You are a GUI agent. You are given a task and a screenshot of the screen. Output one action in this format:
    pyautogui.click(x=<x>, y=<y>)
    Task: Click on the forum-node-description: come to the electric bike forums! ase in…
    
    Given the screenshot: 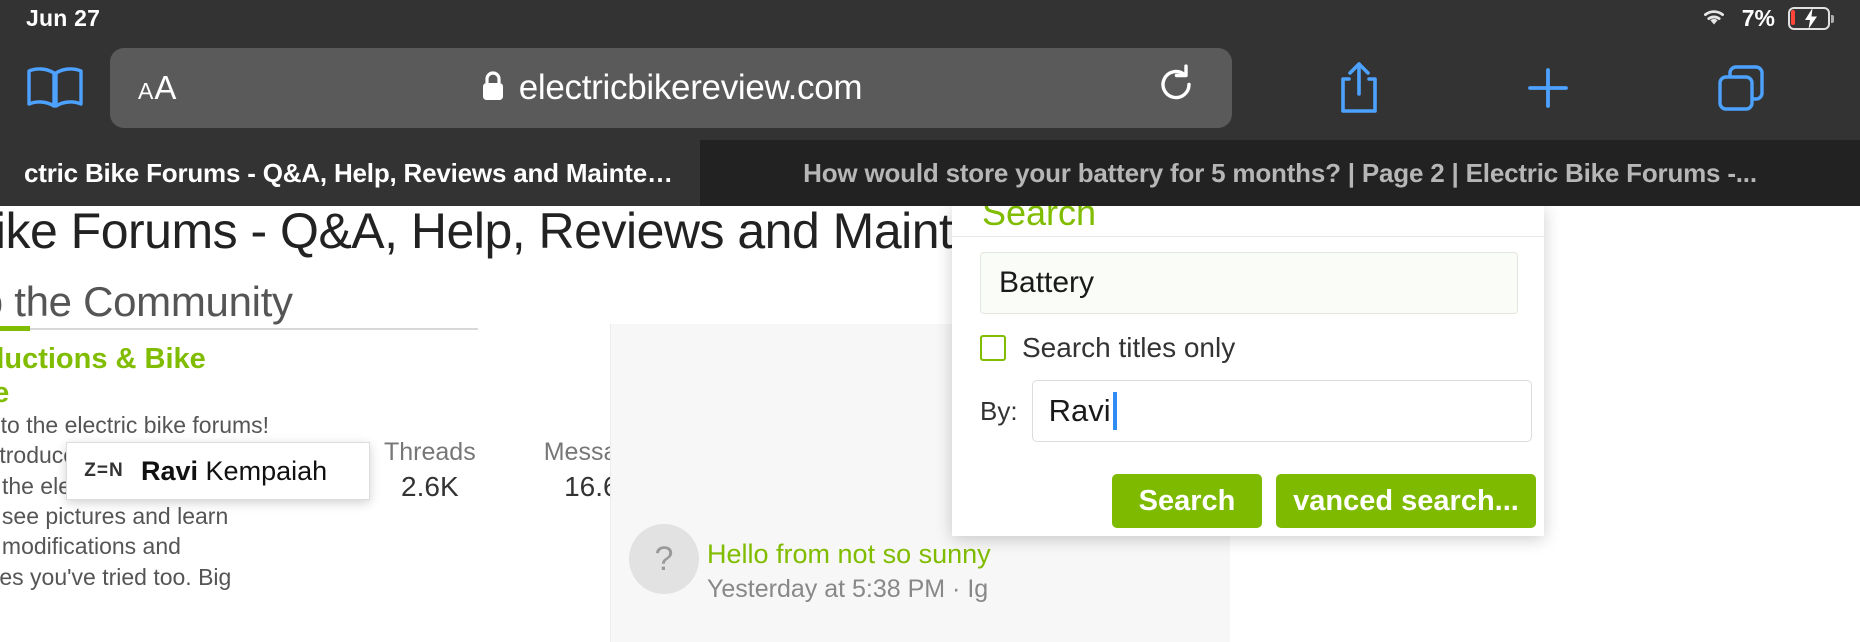 What is the action you would take?
    pyautogui.click(x=145, y=501)
    